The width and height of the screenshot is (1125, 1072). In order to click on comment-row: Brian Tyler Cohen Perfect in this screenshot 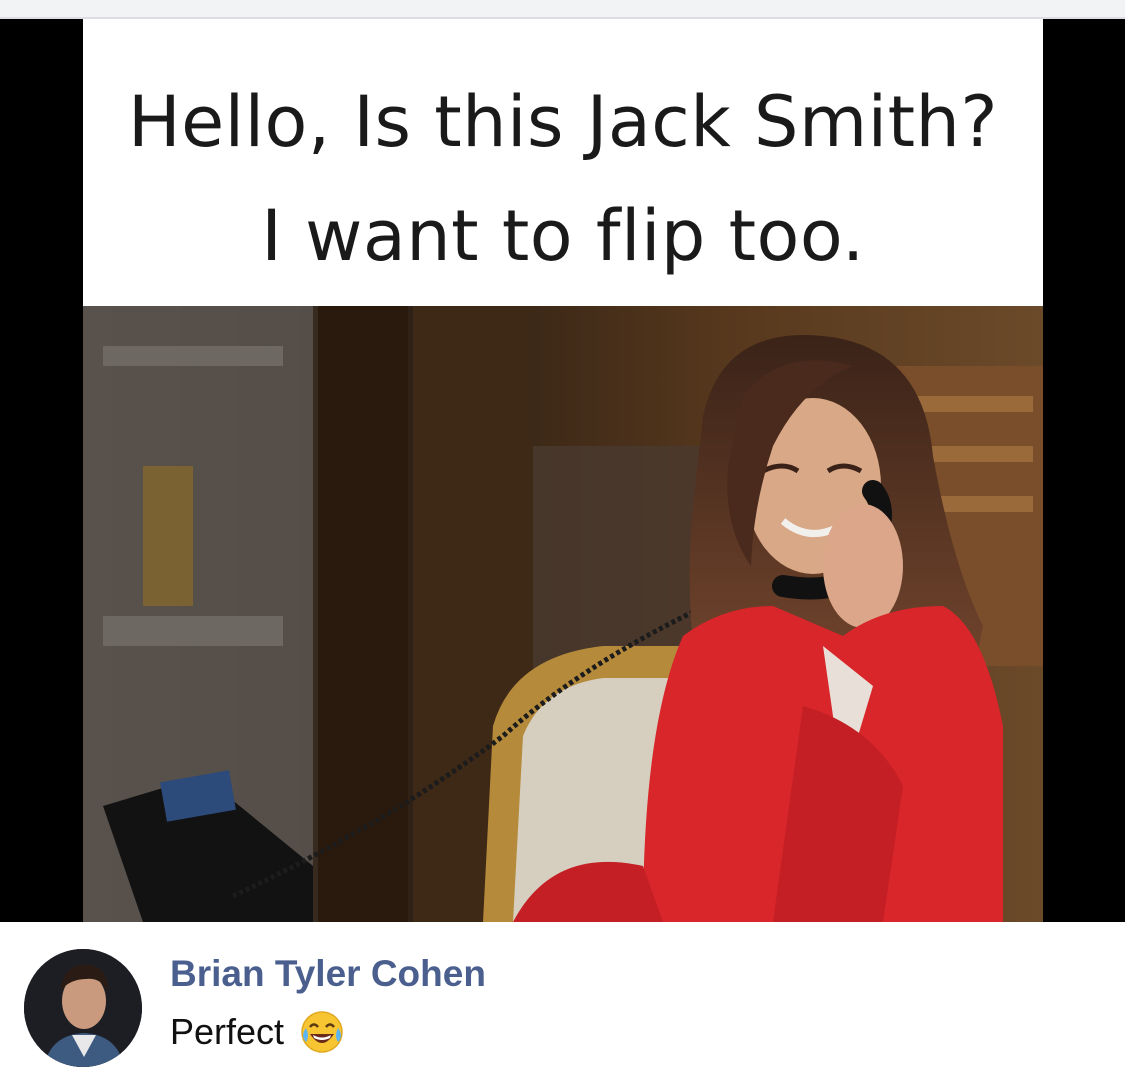, I will do `click(562, 997)`.